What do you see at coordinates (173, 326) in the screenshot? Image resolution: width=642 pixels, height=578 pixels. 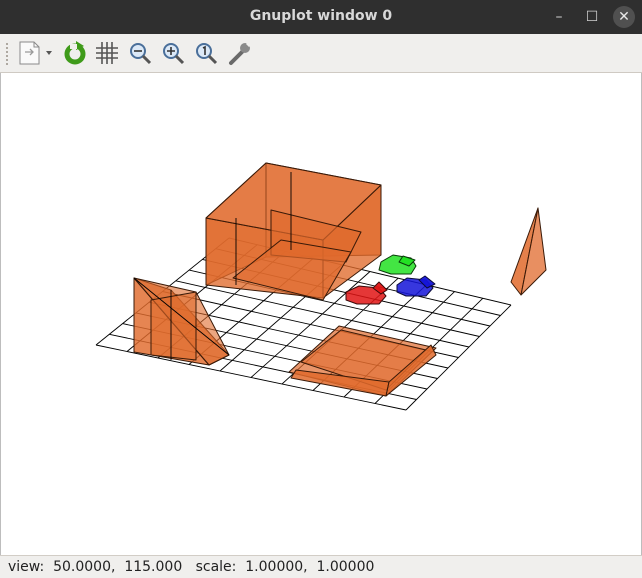 I see `prism-inner-face` at bounding box center [173, 326].